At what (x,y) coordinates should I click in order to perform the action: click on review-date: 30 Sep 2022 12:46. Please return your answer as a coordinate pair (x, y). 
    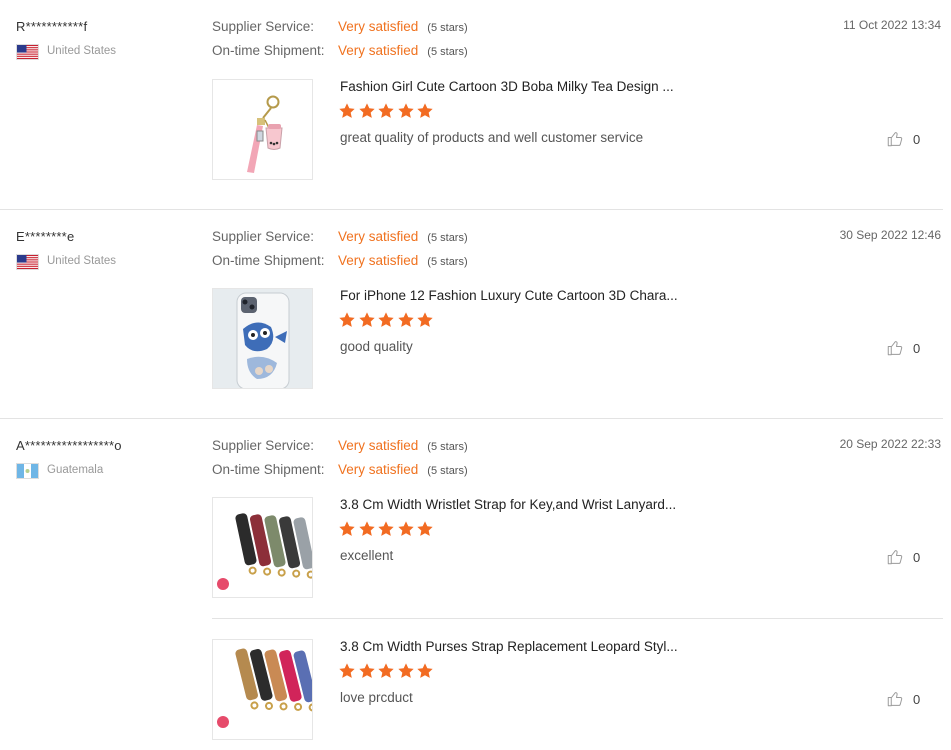
    Looking at the image, I should click on (890, 235).